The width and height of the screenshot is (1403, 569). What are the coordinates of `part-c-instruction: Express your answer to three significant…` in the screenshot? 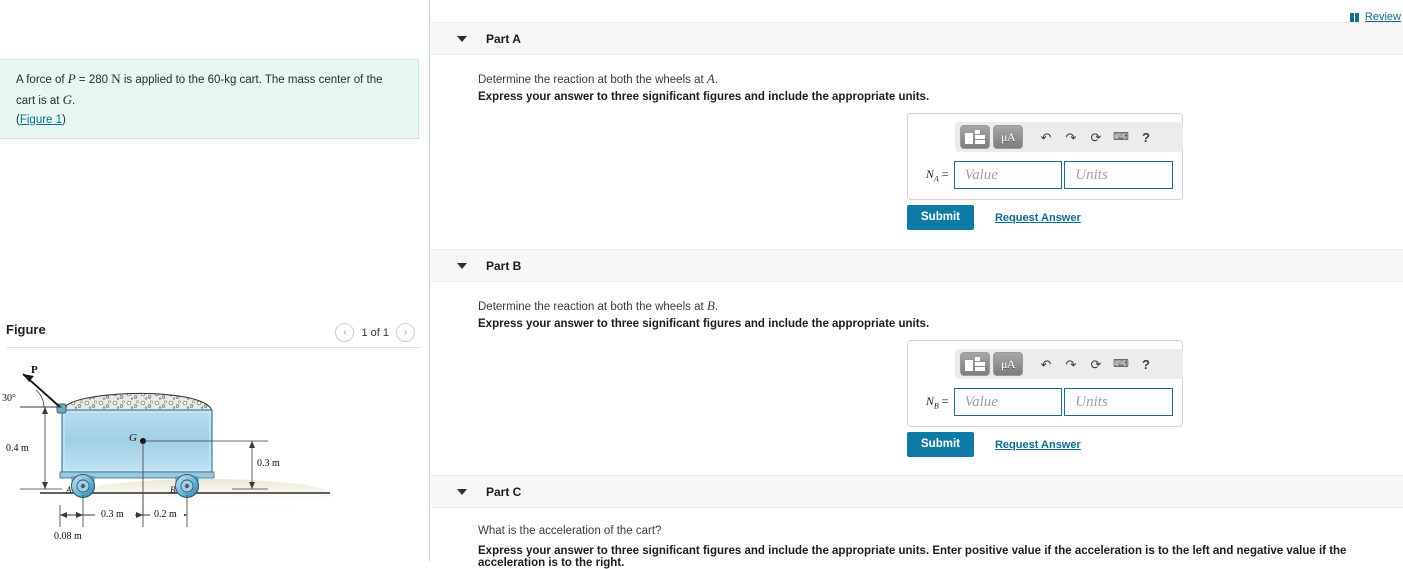 It's located at (912, 557).